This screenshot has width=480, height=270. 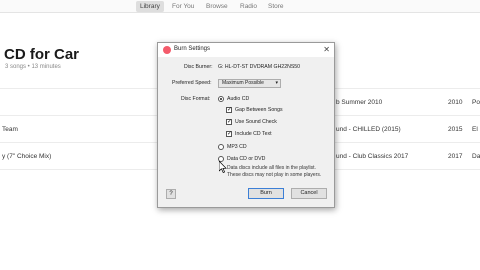 I want to click on chevron-down-icon: ▾, so click(x=276, y=83).